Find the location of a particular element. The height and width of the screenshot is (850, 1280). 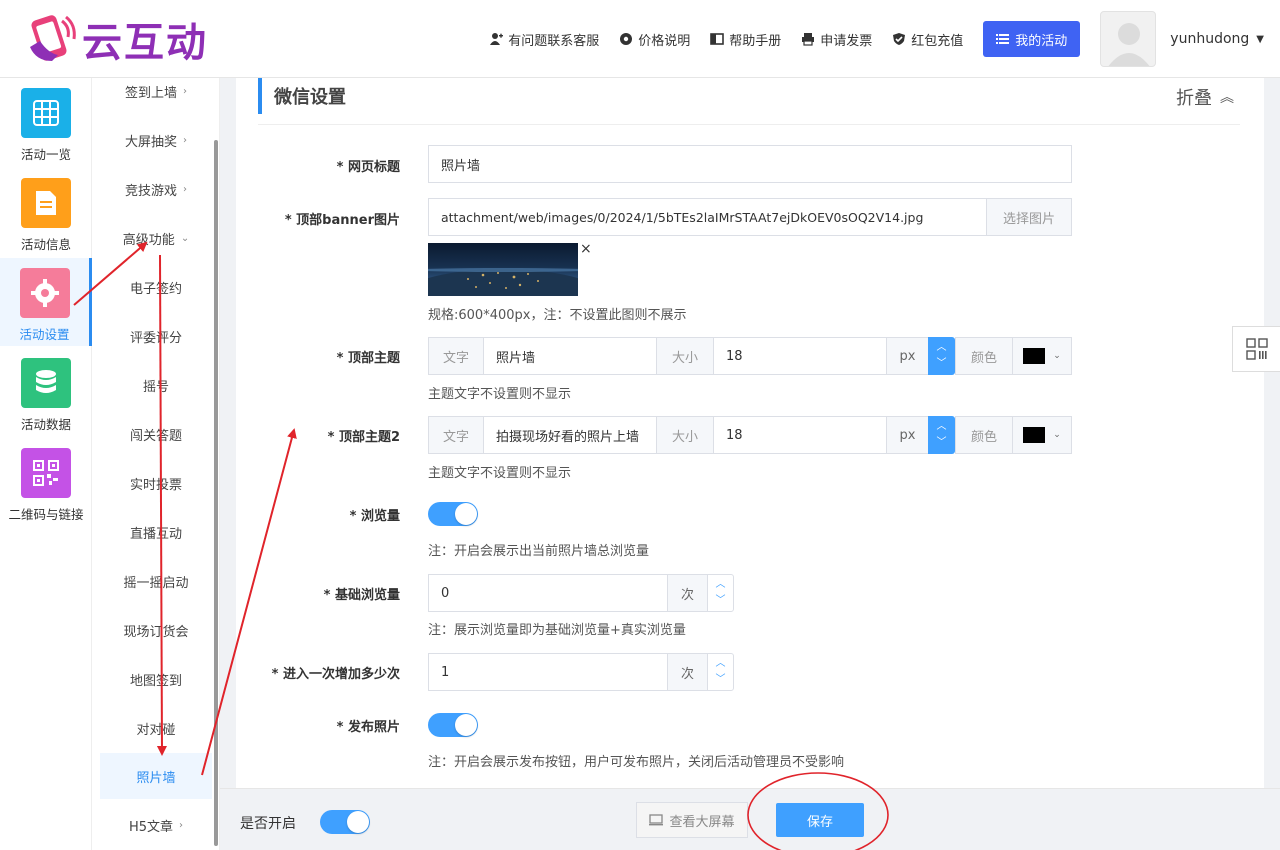

subnav-item-live-interact: 直播互动 is located at coordinates (156, 532).